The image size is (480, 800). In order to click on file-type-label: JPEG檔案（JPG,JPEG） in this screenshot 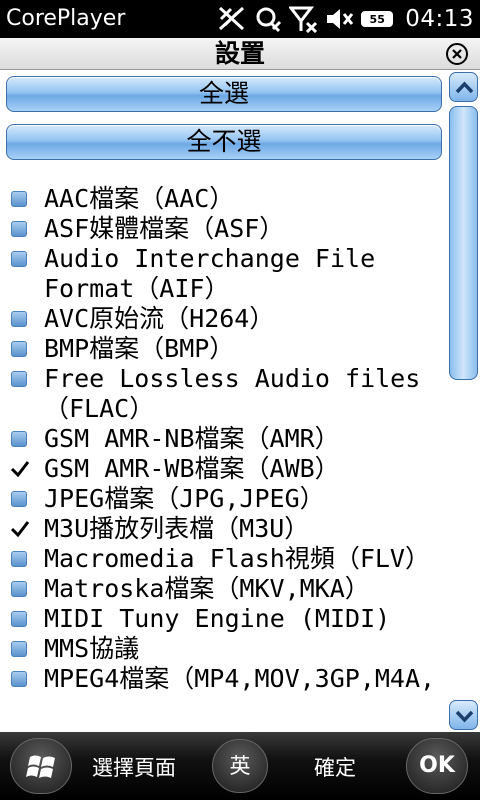, I will do `click(184, 498)`.